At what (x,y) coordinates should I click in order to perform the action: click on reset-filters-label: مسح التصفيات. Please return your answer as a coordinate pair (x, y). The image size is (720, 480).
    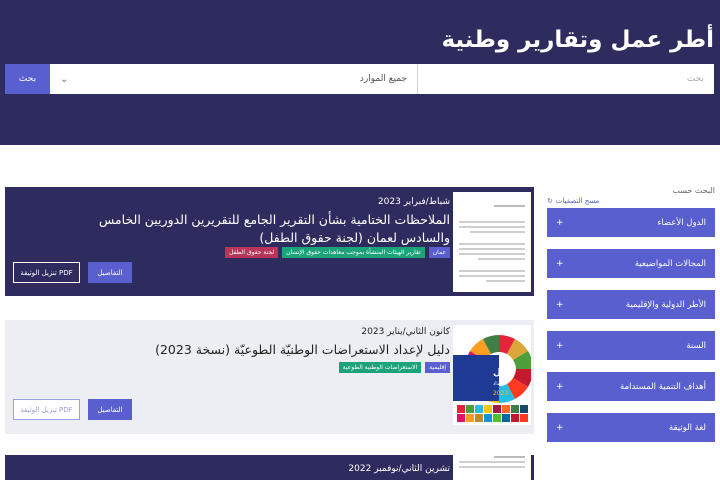
    Looking at the image, I should click on (577, 201).